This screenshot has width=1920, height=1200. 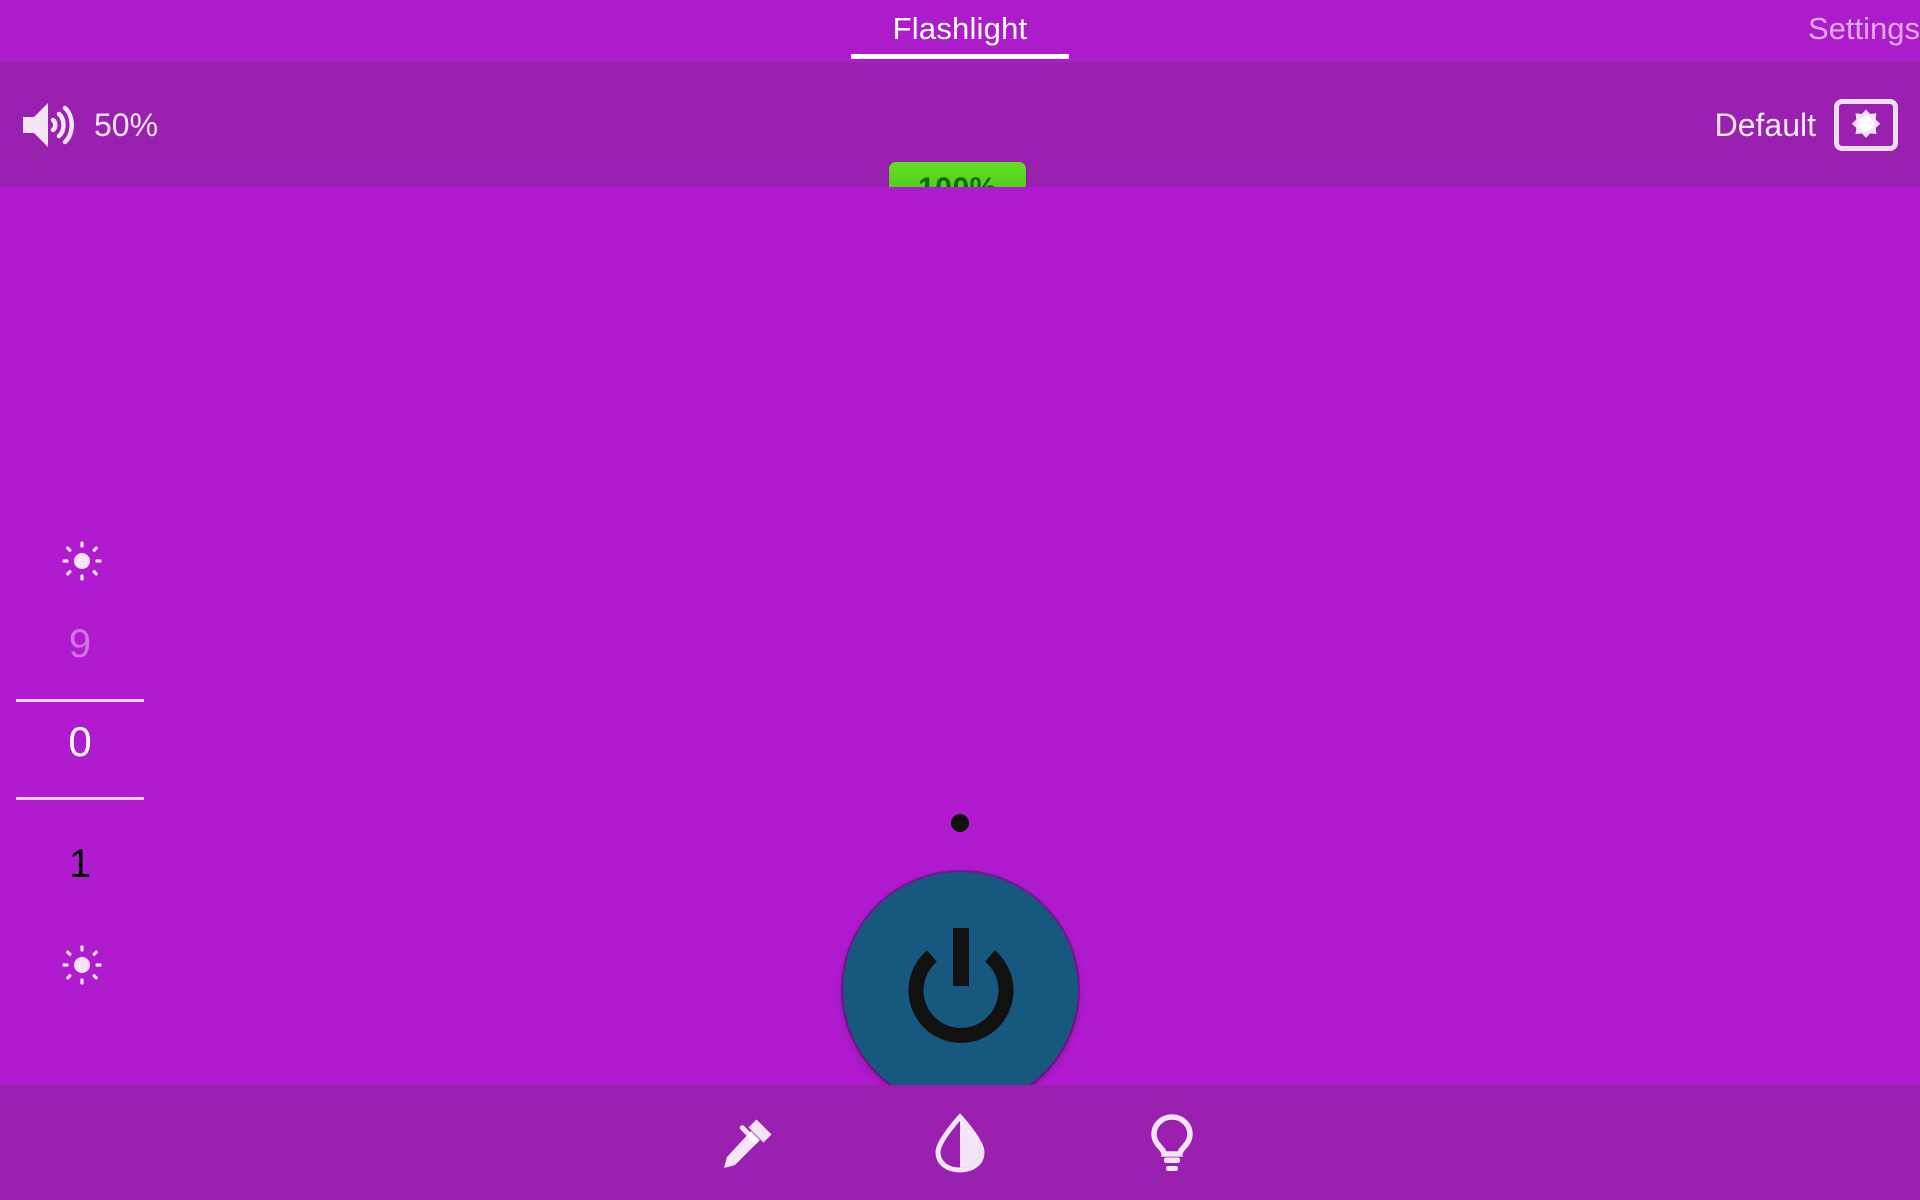 I want to click on volume-value: 50%, so click(x=126, y=124).